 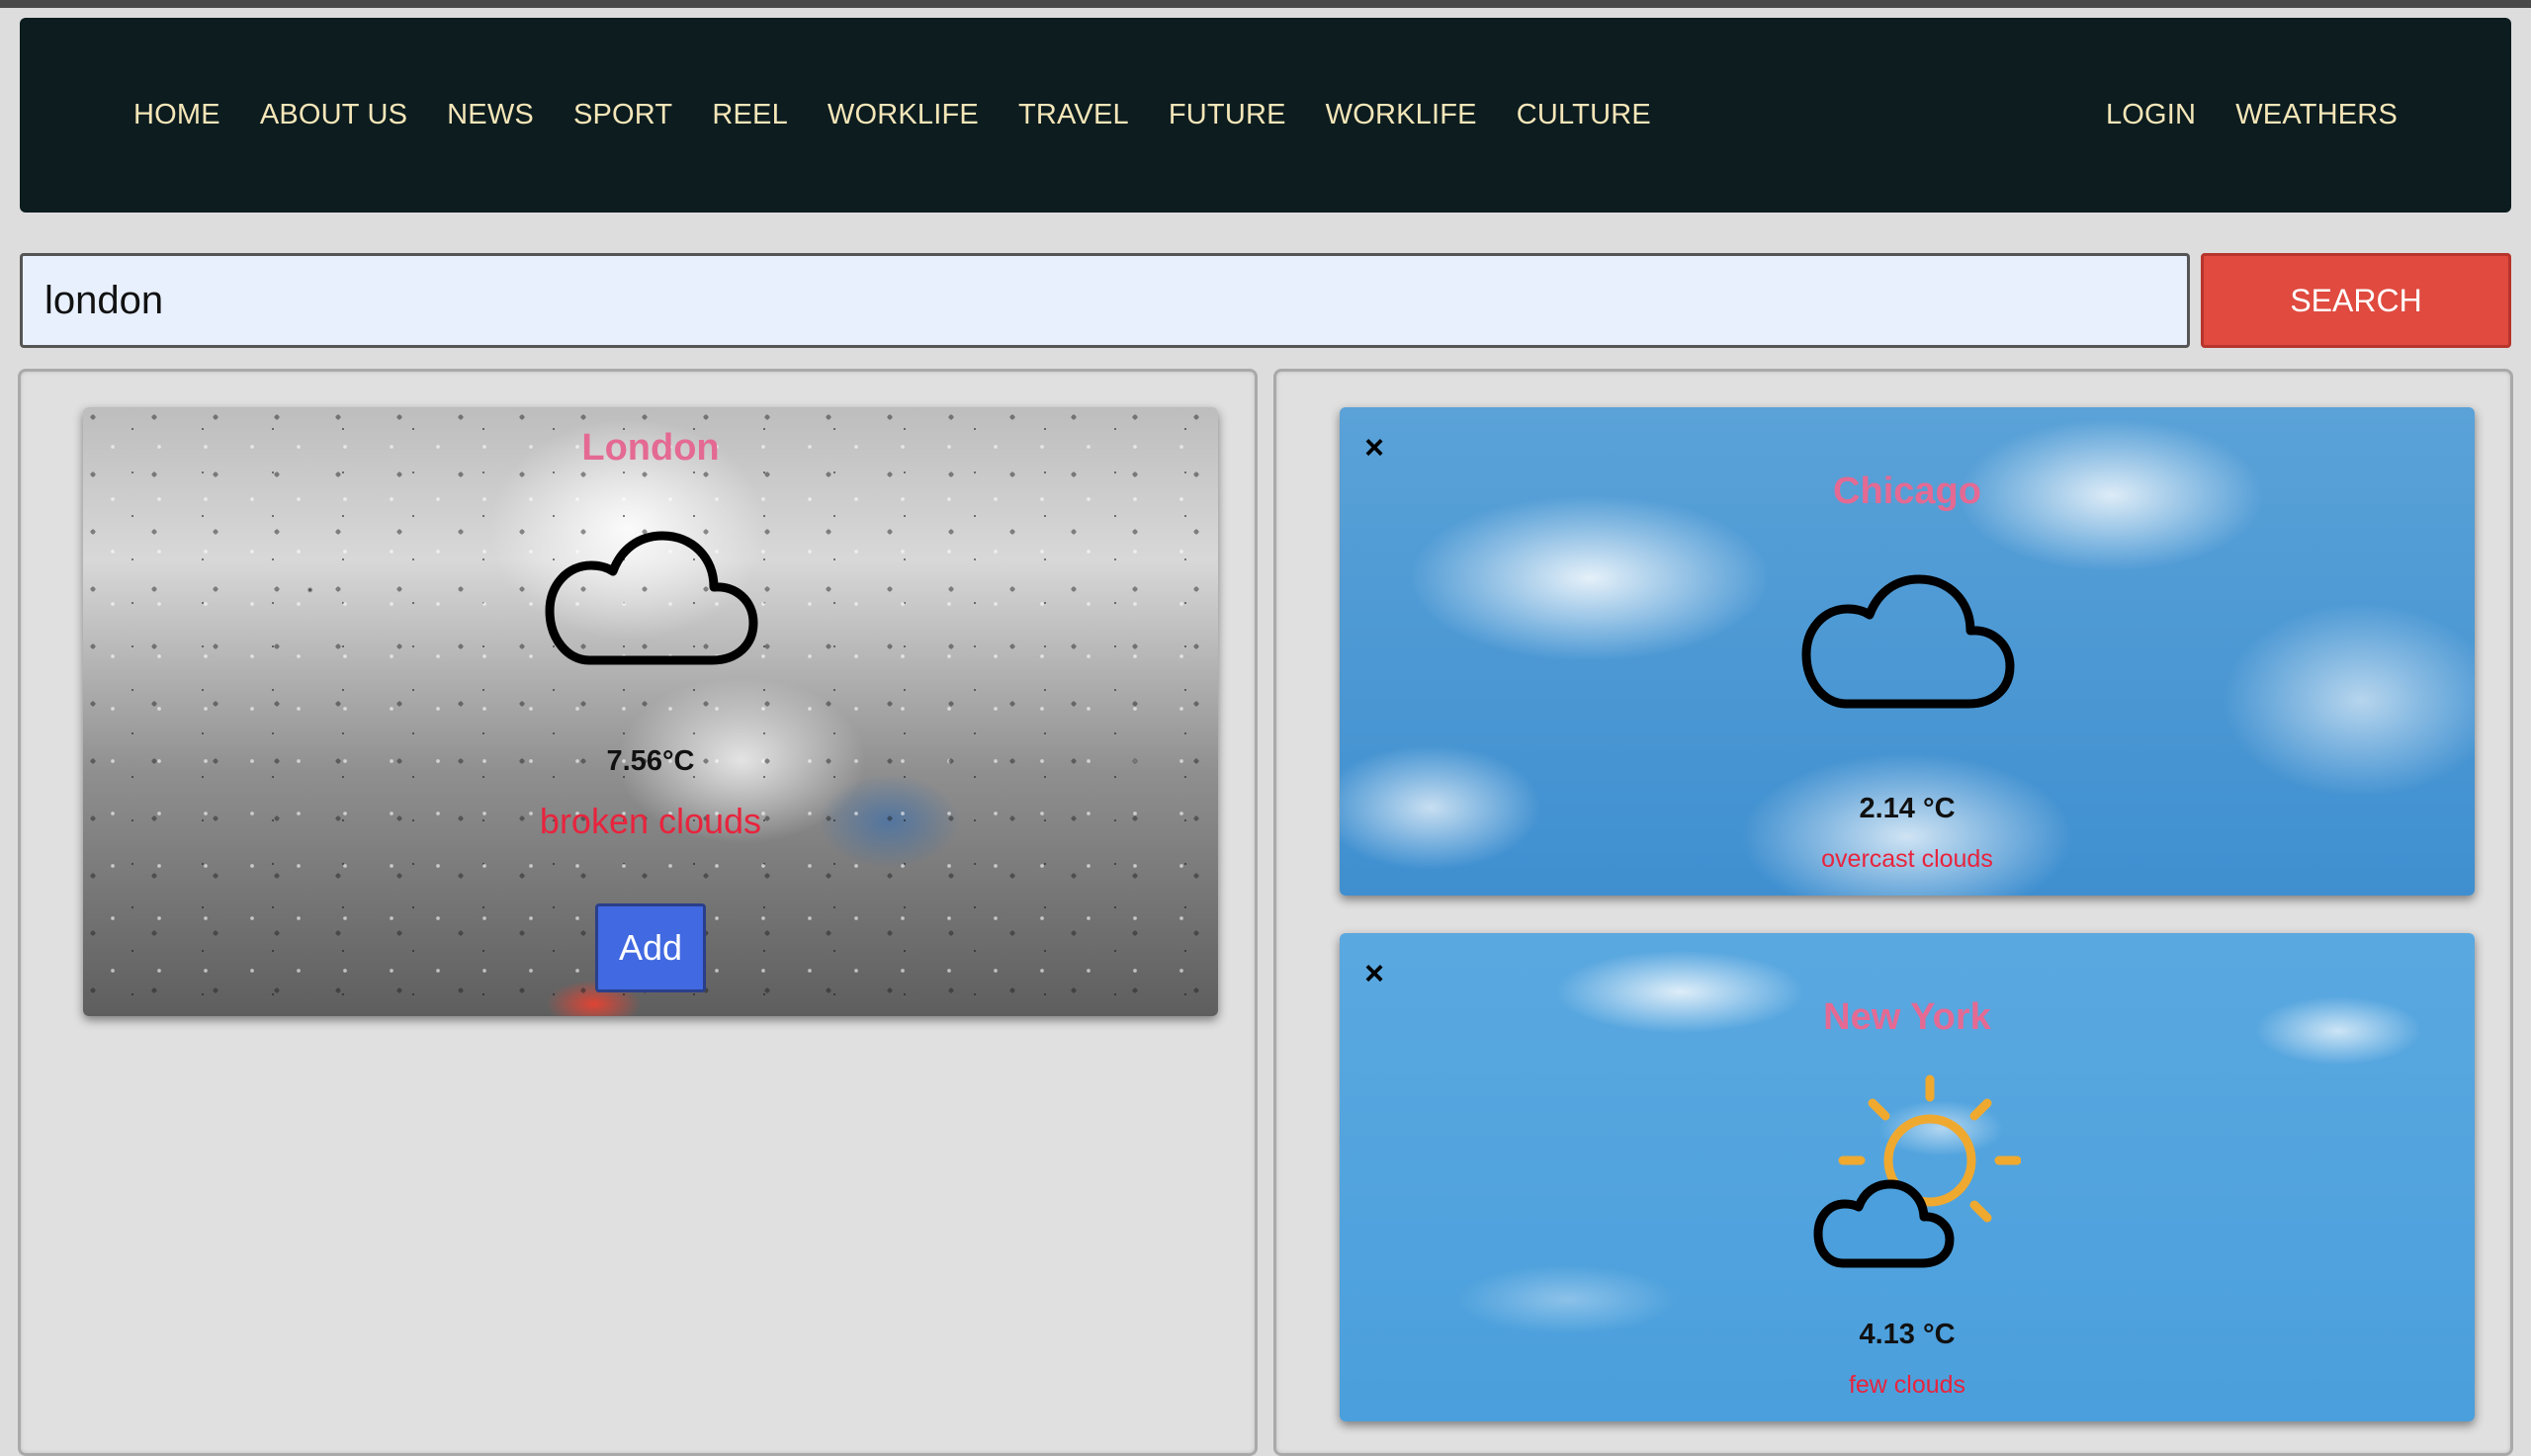 What do you see at coordinates (1265, 4) in the screenshot?
I see `top-border` at bounding box center [1265, 4].